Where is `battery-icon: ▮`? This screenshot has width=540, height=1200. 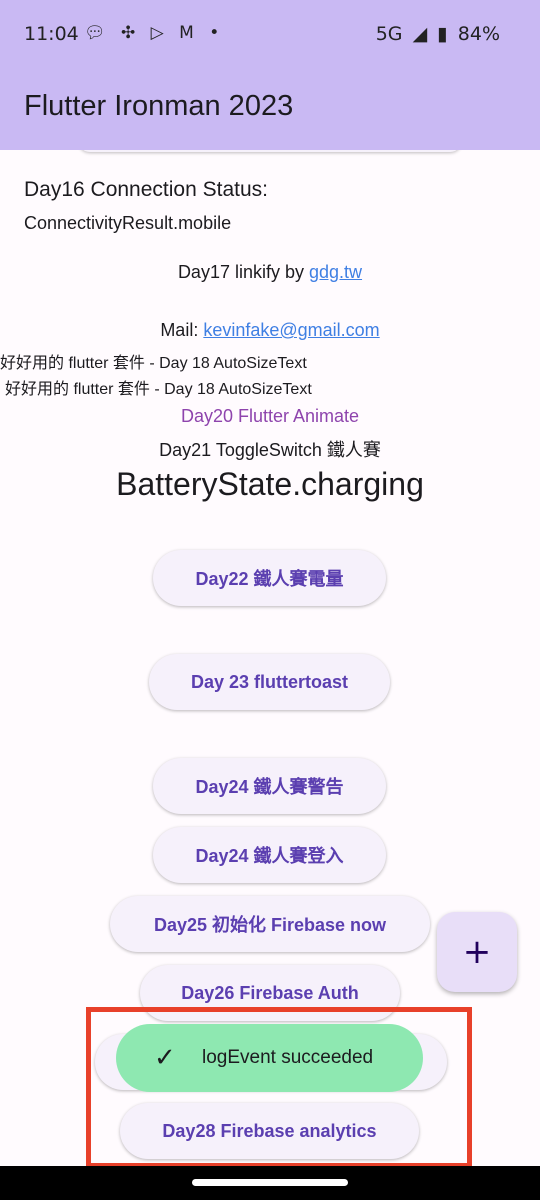 battery-icon: ▮ is located at coordinates (442, 34).